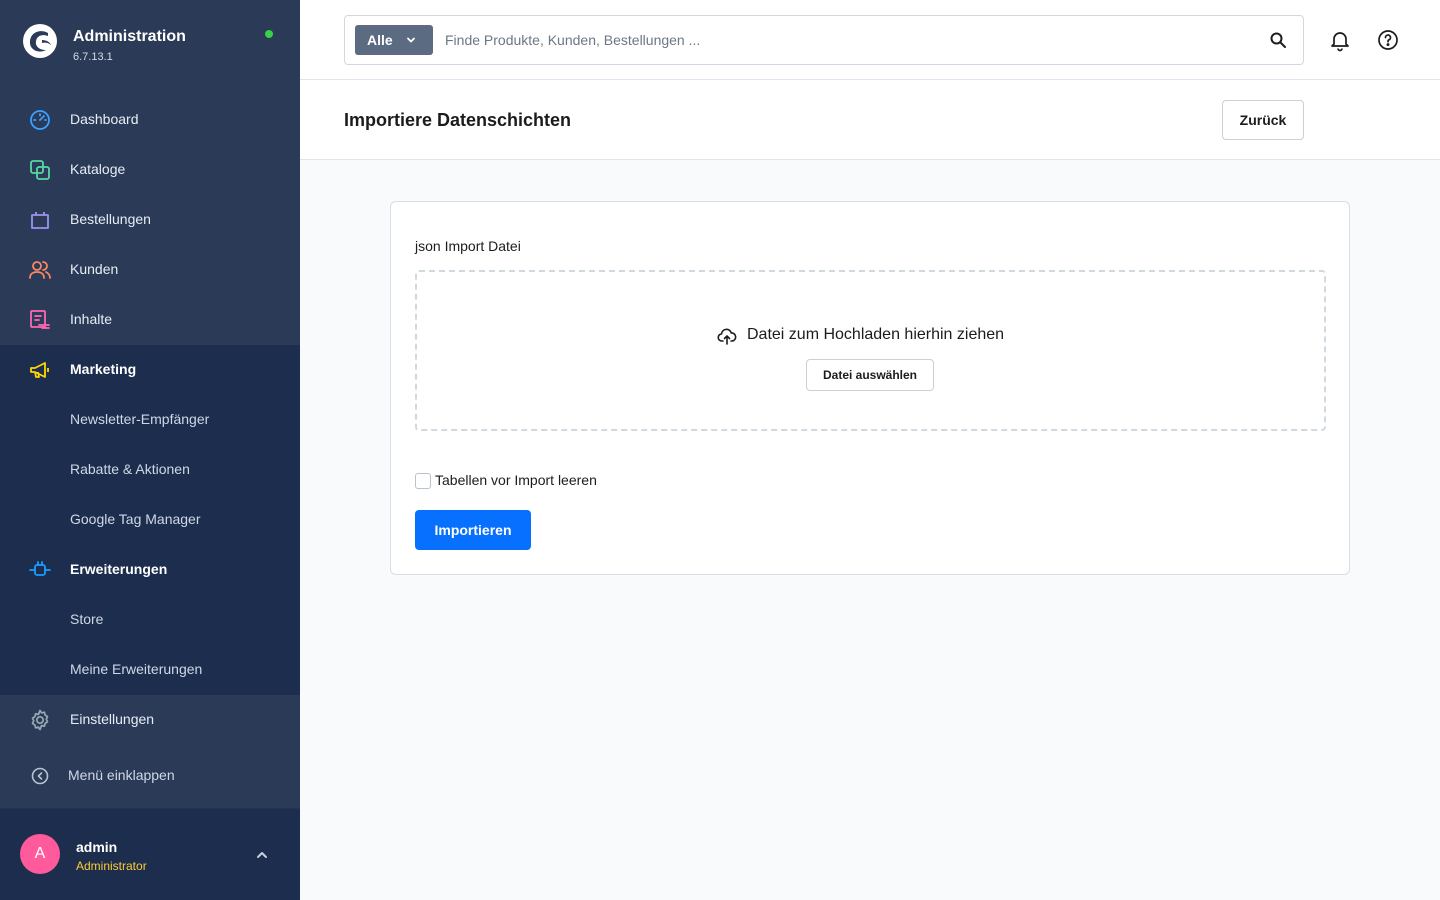 The image size is (1440, 900). What do you see at coordinates (1340, 40) in the screenshot?
I see `bell-icon` at bounding box center [1340, 40].